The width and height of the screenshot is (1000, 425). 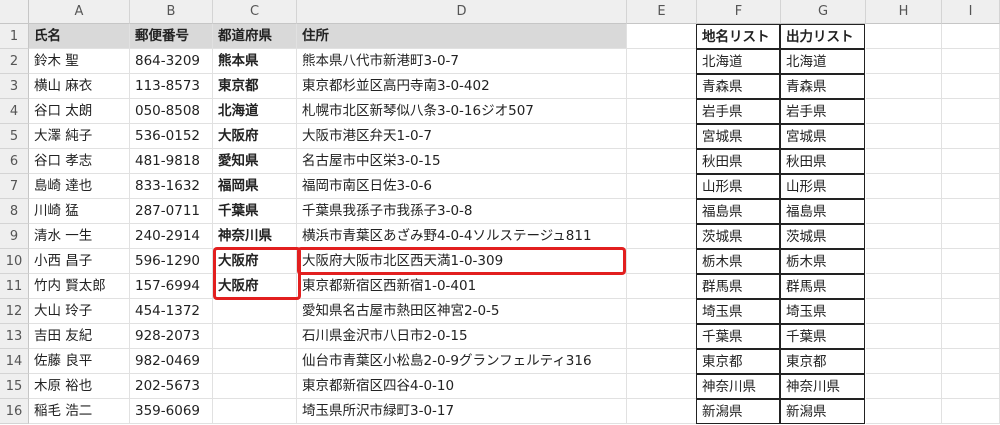 I want to click on cell-zip: 050-8508, so click(x=171, y=111).